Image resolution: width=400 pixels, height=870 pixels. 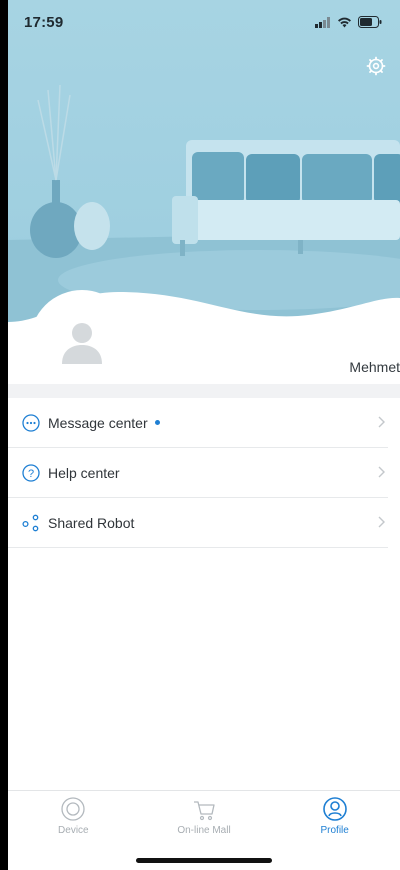 What do you see at coordinates (322, 22) in the screenshot?
I see `signal-icon` at bounding box center [322, 22].